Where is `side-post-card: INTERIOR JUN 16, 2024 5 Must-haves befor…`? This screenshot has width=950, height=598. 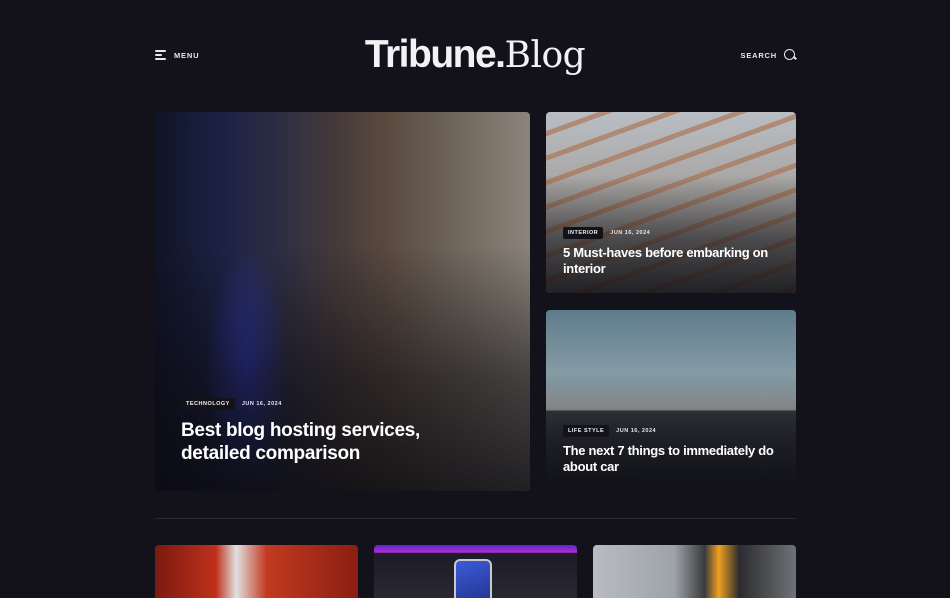
side-post-card: INTERIOR JUN 16, 2024 5 Must-haves befor… is located at coordinates (671, 202).